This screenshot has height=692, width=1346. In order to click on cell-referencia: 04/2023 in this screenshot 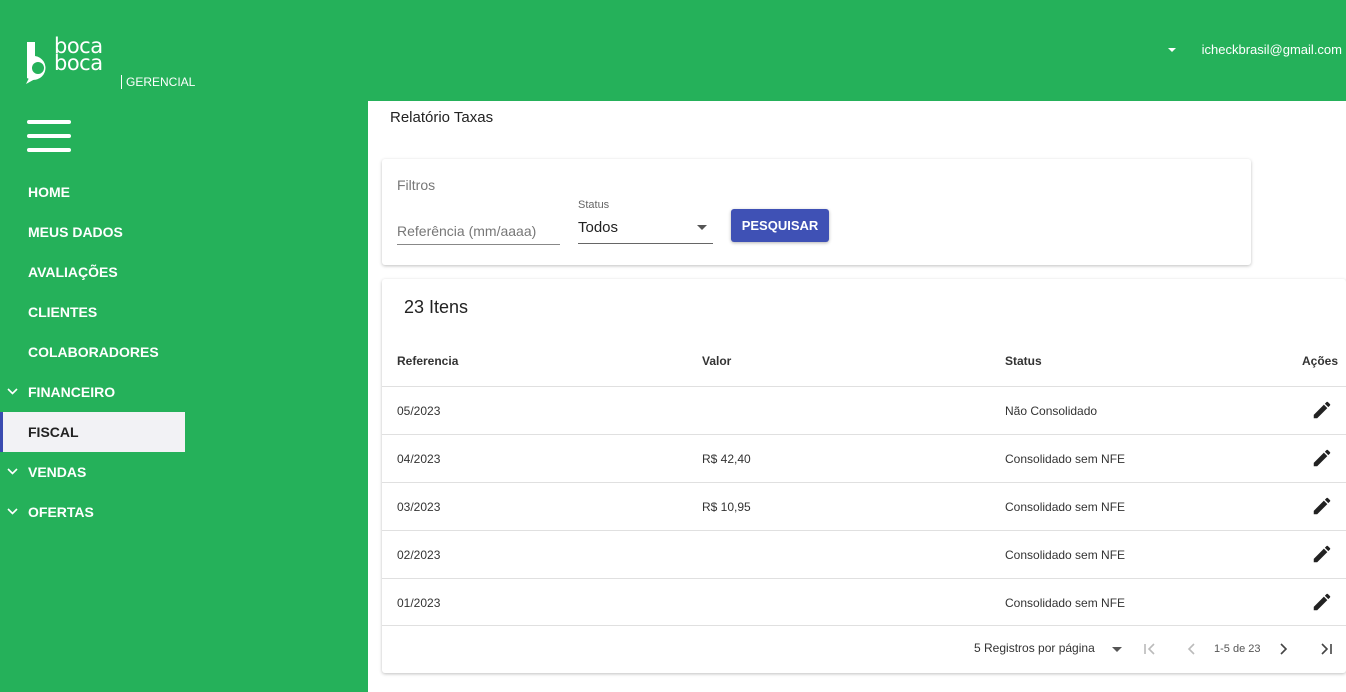, I will do `click(419, 459)`.